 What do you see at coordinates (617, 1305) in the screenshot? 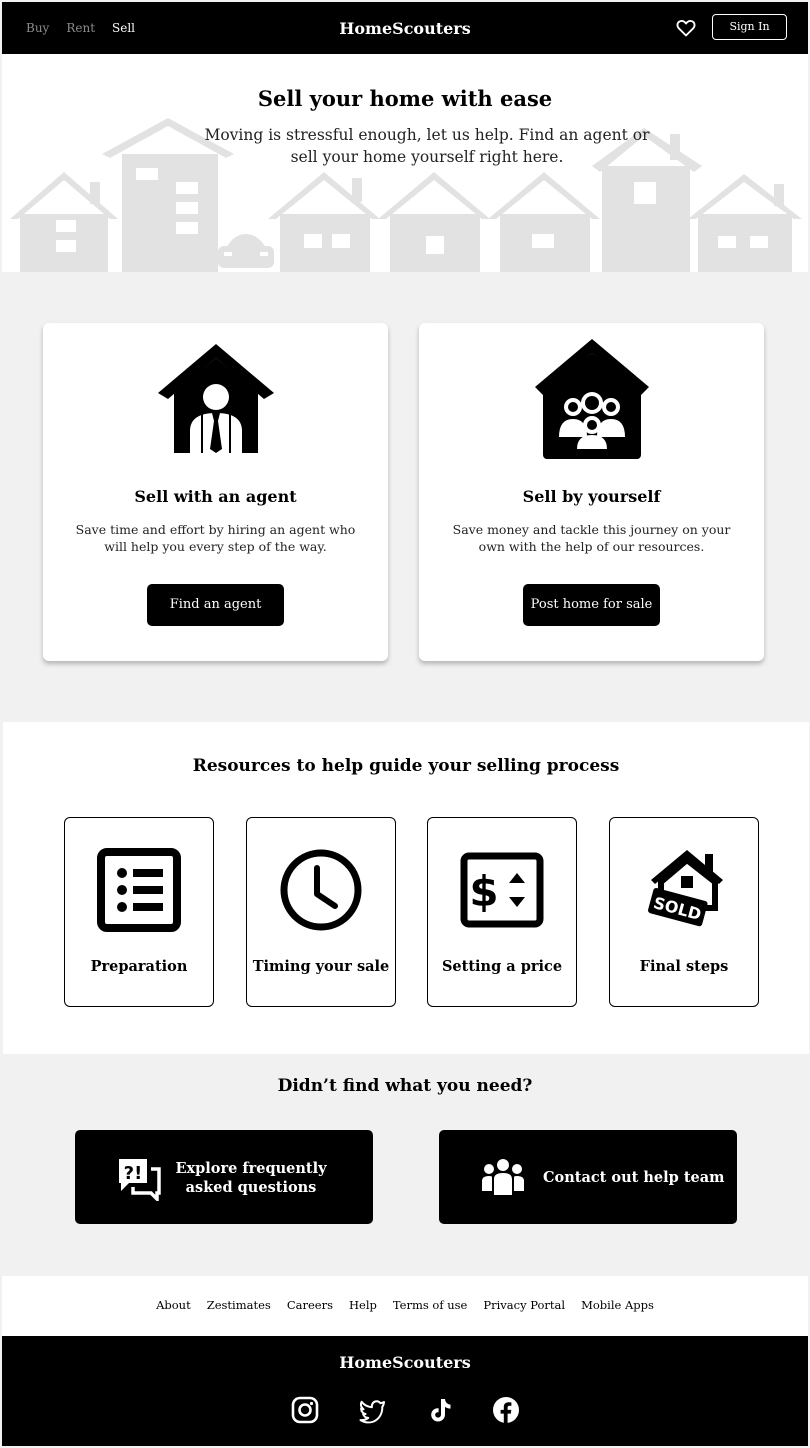
I see `footer-link-mobile-apps: Mobile Apps` at bounding box center [617, 1305].